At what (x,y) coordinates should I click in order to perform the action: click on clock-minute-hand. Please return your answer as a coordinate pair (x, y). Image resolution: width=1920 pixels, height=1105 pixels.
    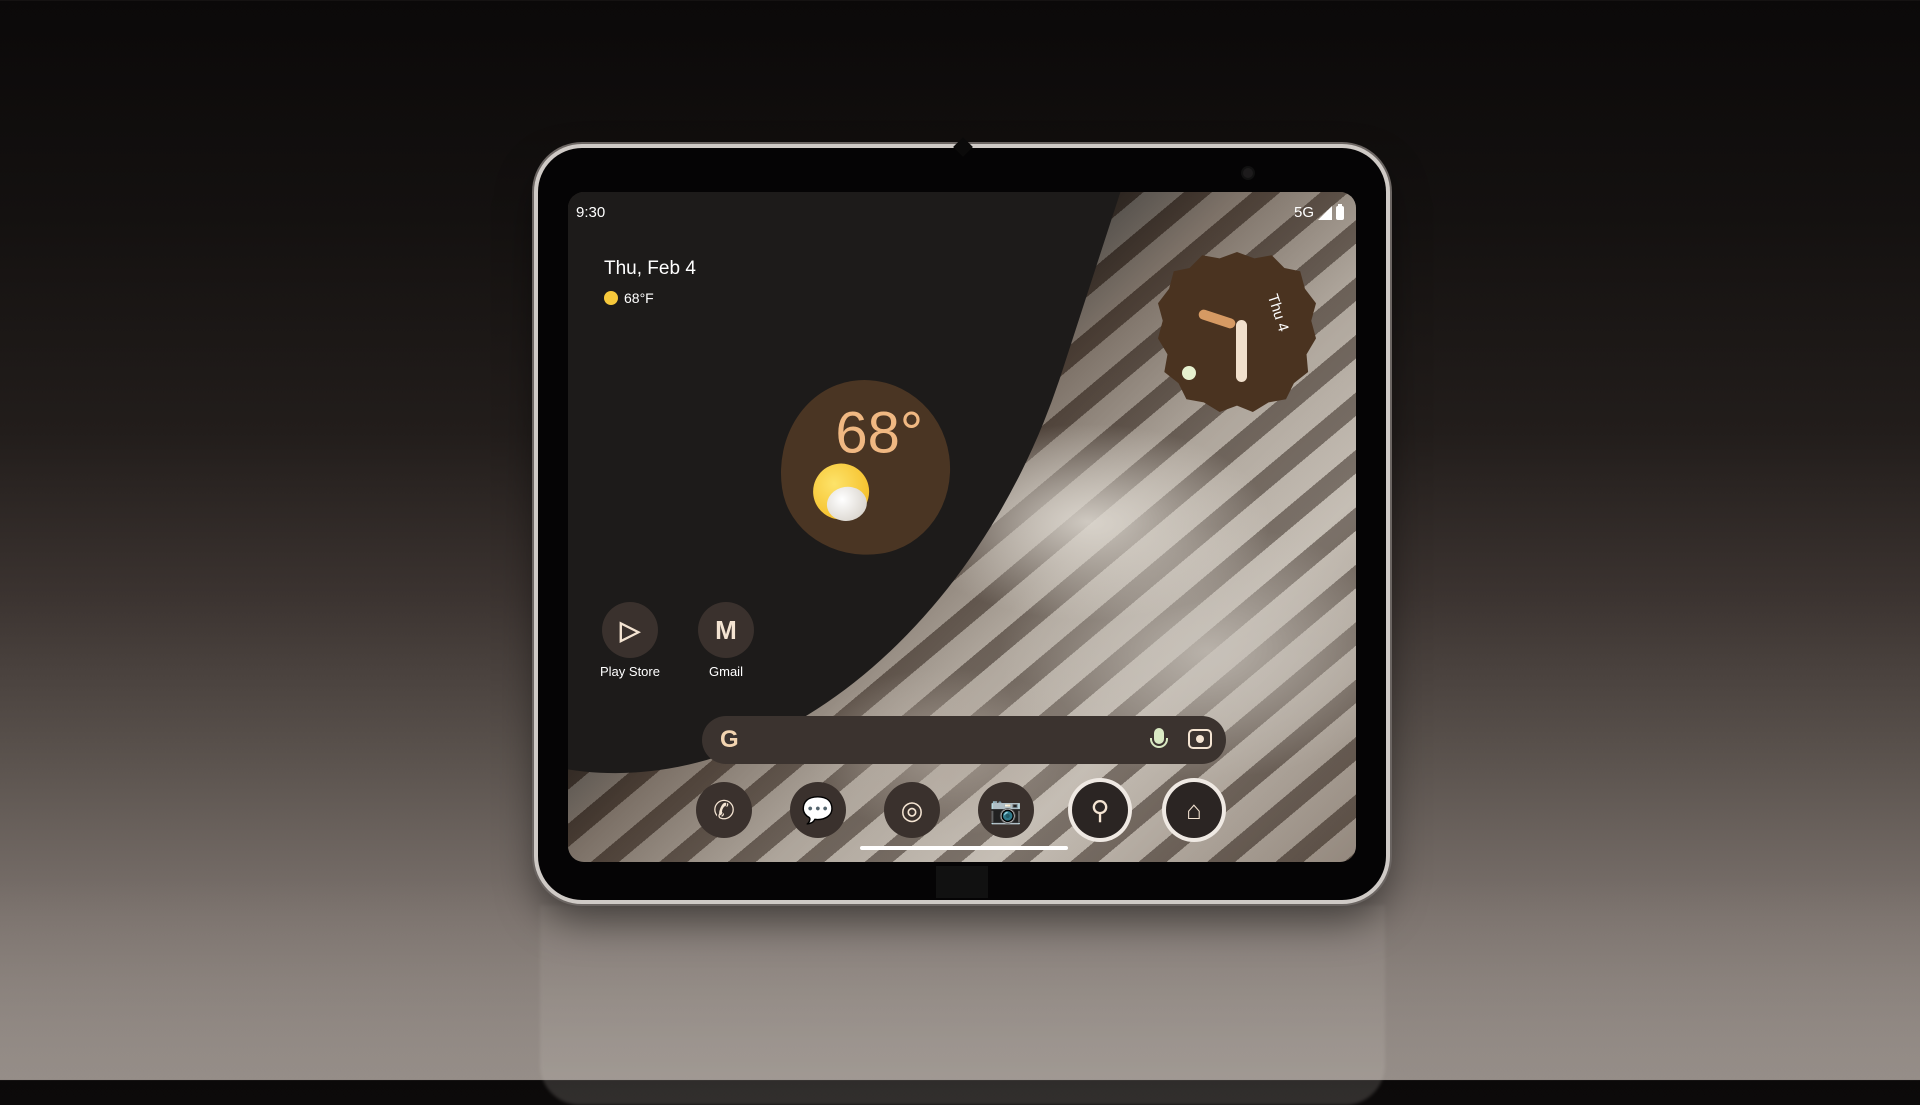
    Looking at the image, I should click on (1241, 351).